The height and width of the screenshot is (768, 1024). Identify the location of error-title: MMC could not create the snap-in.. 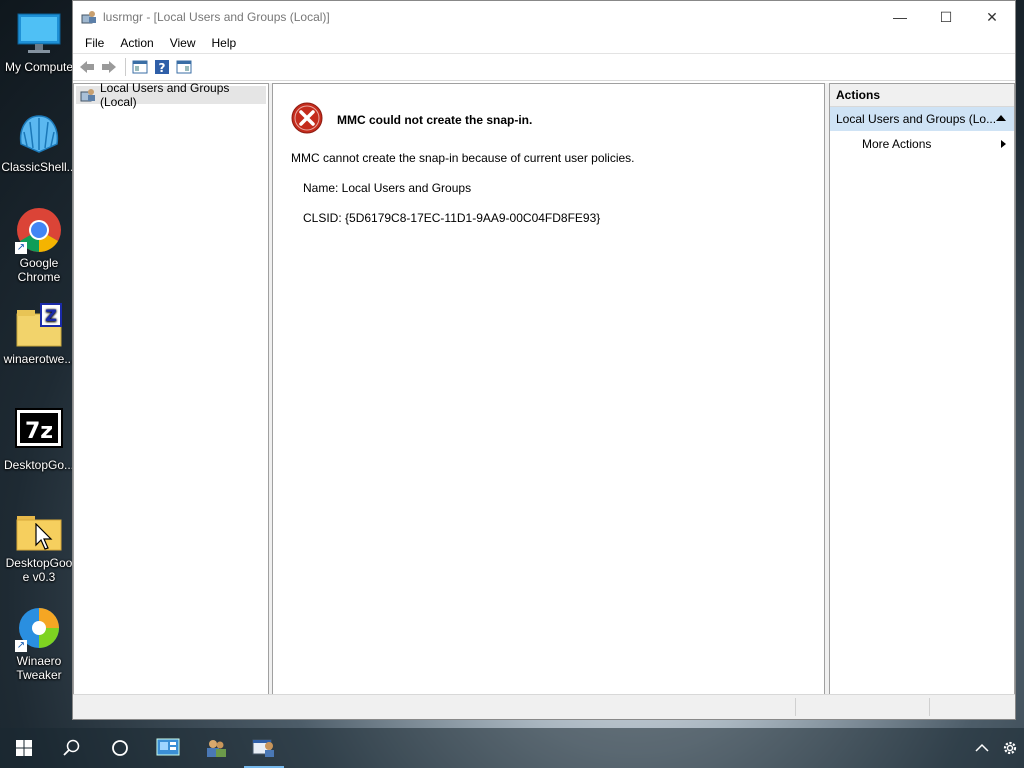
(435, 119).